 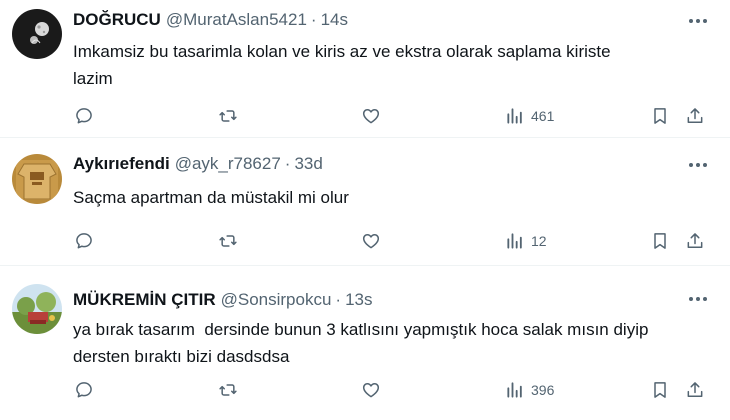 What do you see at coordinates (308, 163) in the screenshot?
I see `timestamp: 33d` at bounding box center [308, 163].